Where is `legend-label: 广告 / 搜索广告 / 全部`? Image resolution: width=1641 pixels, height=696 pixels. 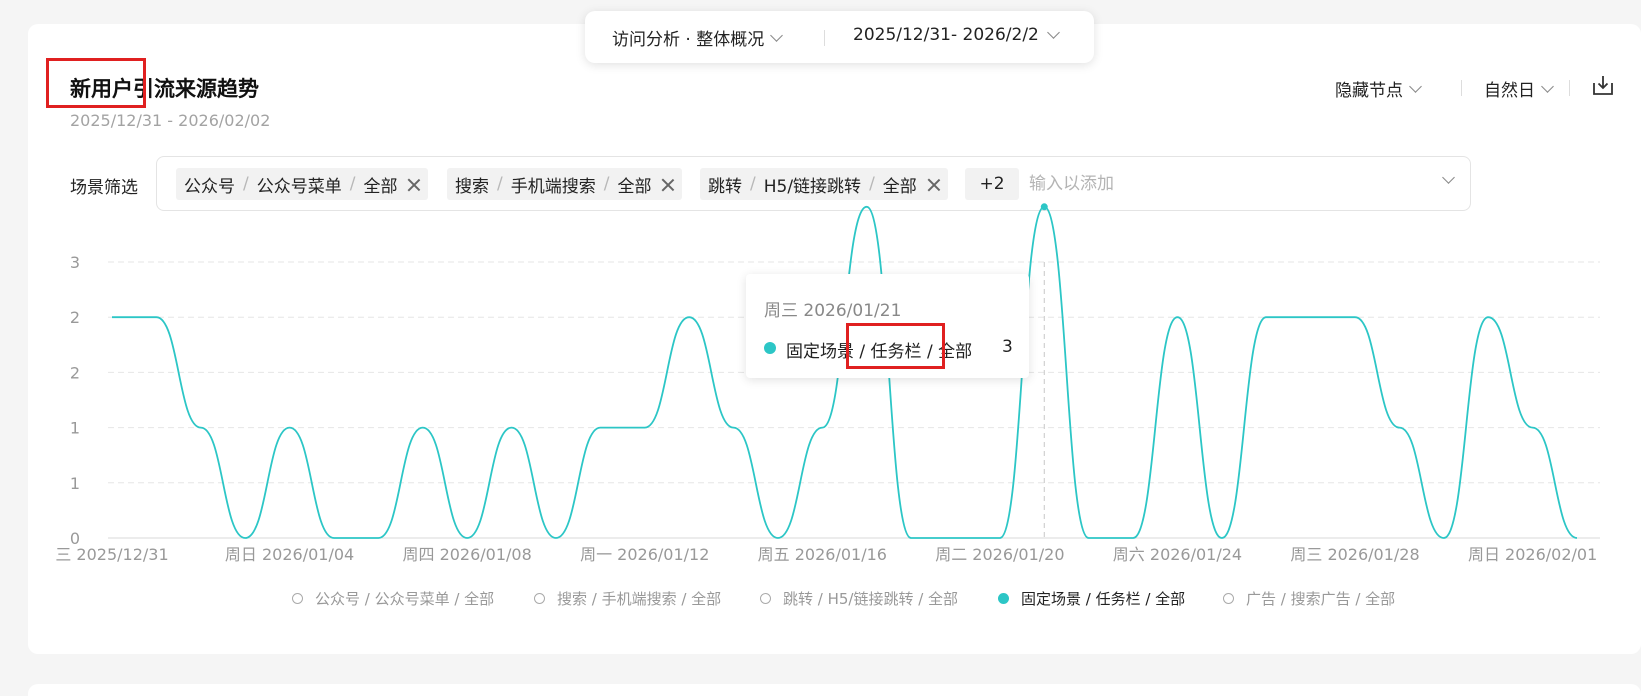 legend-label: 广告 / 搜索广告 / 全部 is located at coordinates (1321, 599).